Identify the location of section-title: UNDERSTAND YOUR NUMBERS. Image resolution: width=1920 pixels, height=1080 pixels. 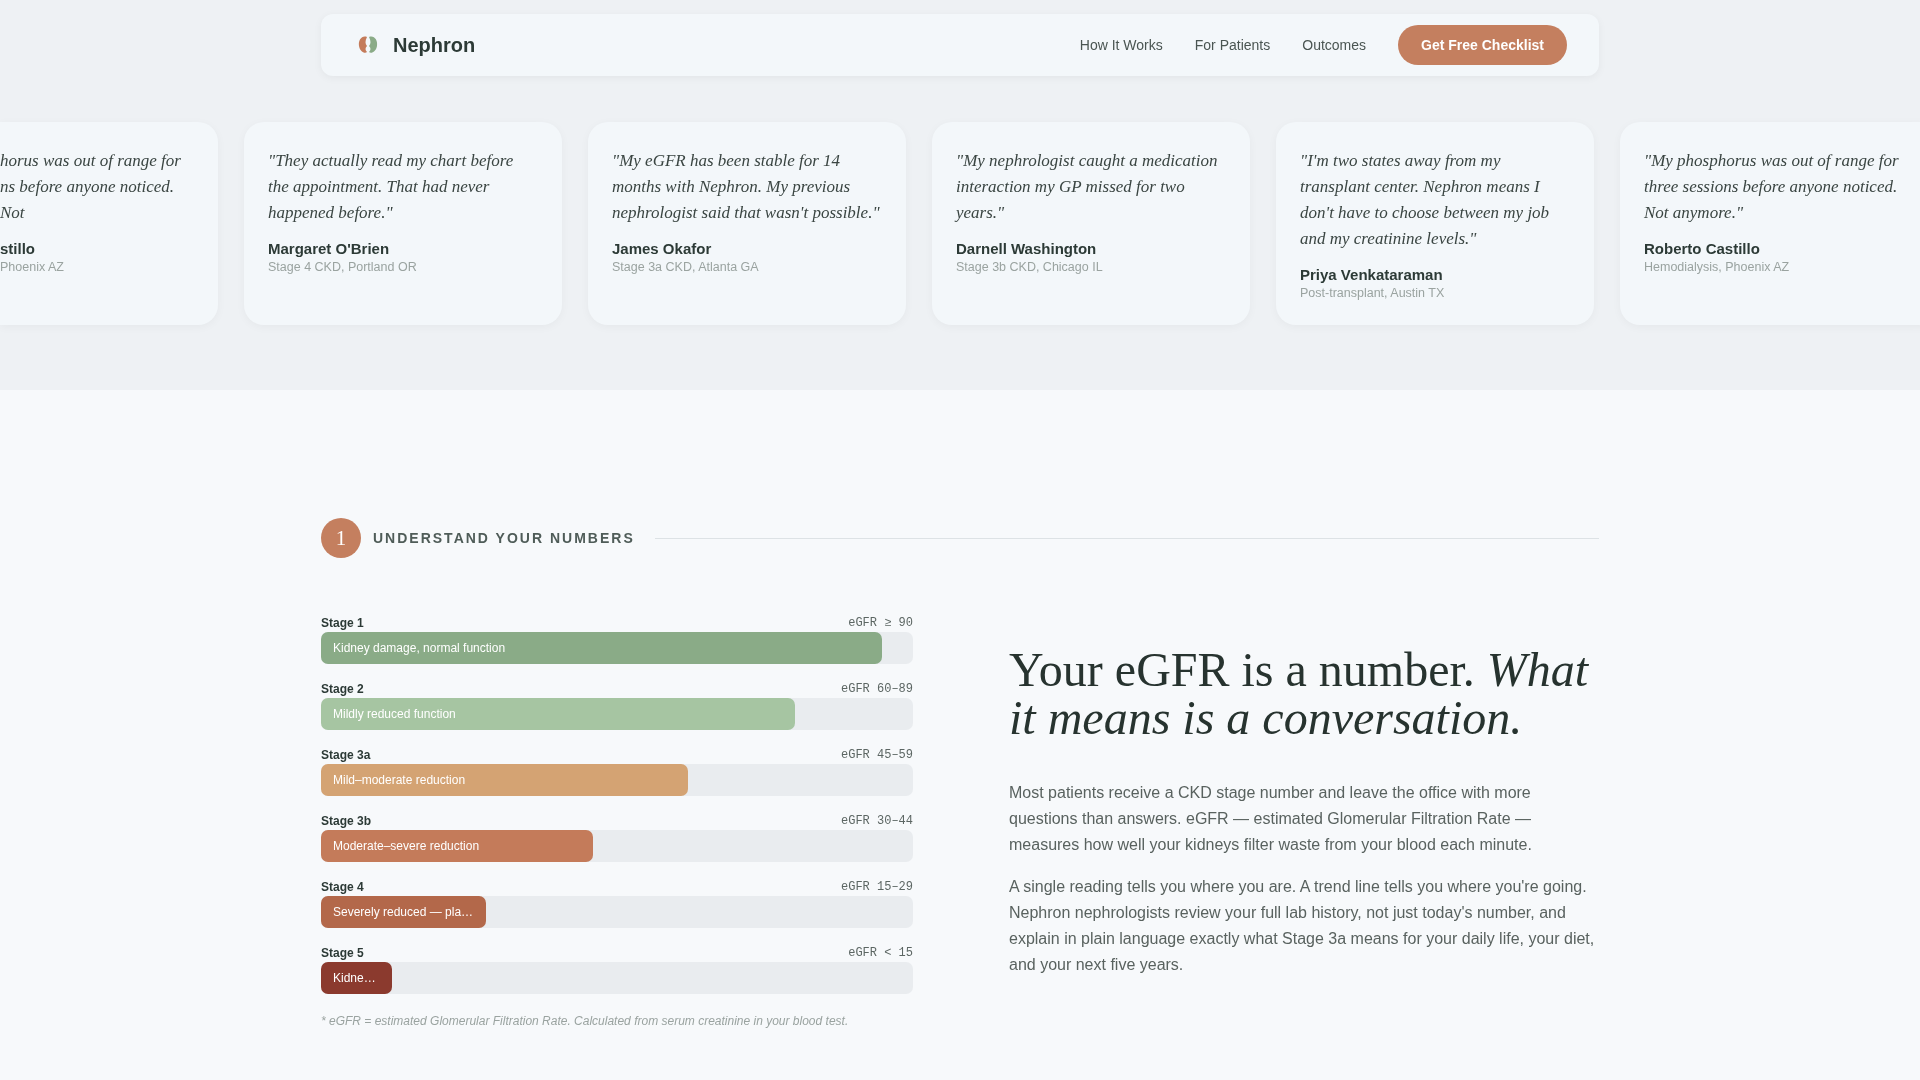
(504, 538).